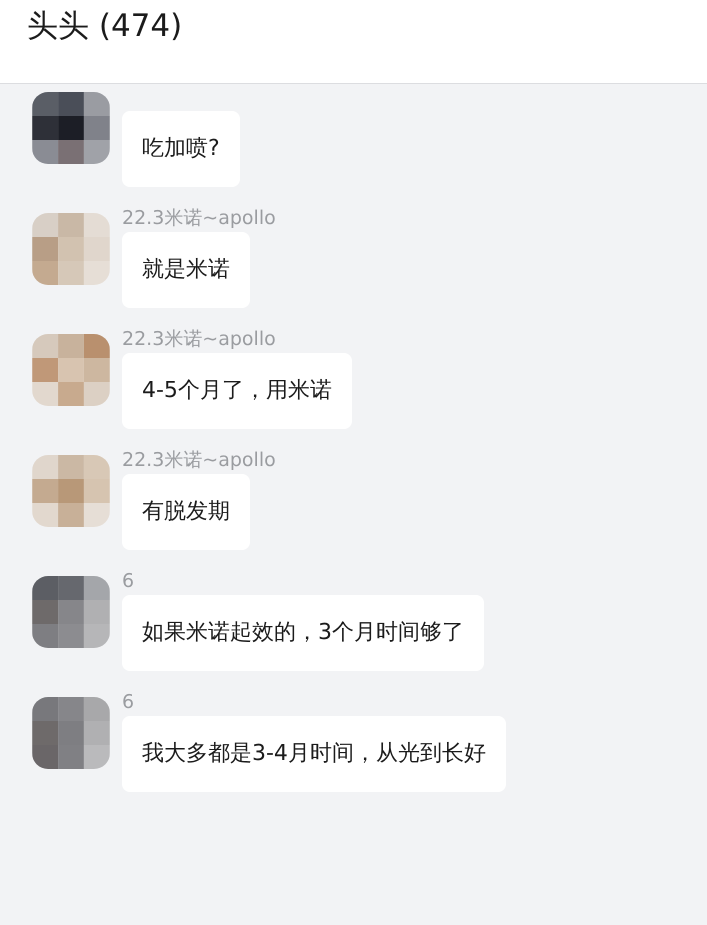 Image resolution: width=707 pixels, height=925 pixels. I want to click on message-bubble: 有脱发期, so click(186, 512).